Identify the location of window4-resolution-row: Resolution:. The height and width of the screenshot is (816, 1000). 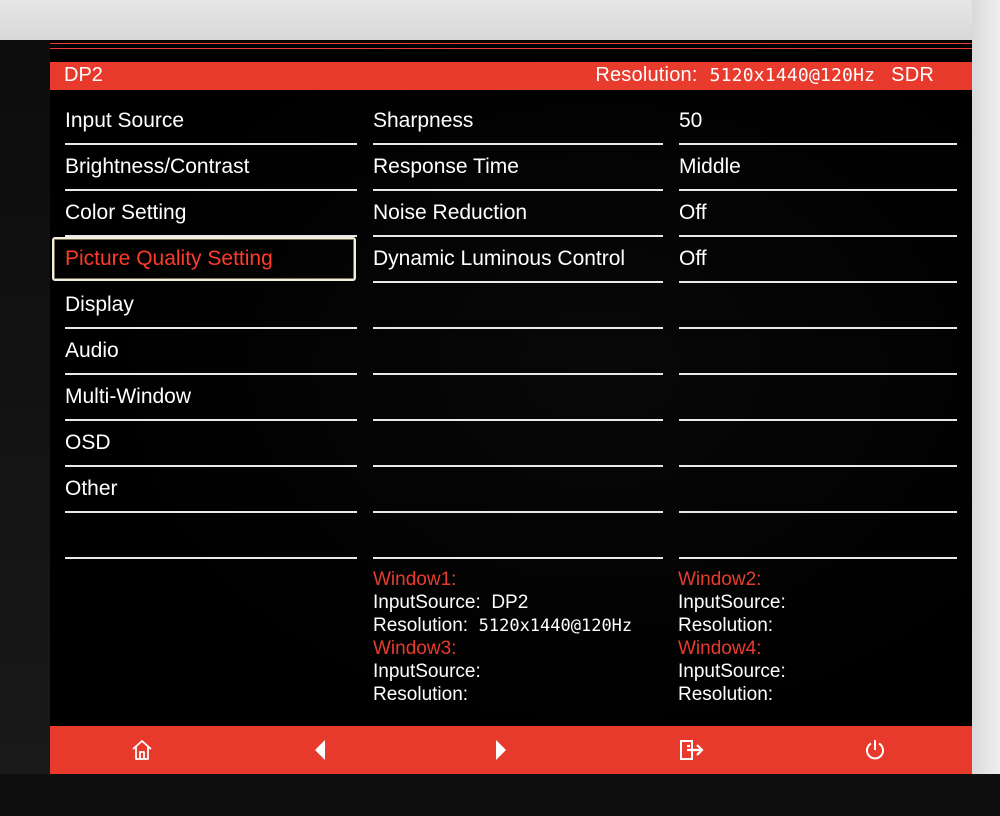
(732, 694).